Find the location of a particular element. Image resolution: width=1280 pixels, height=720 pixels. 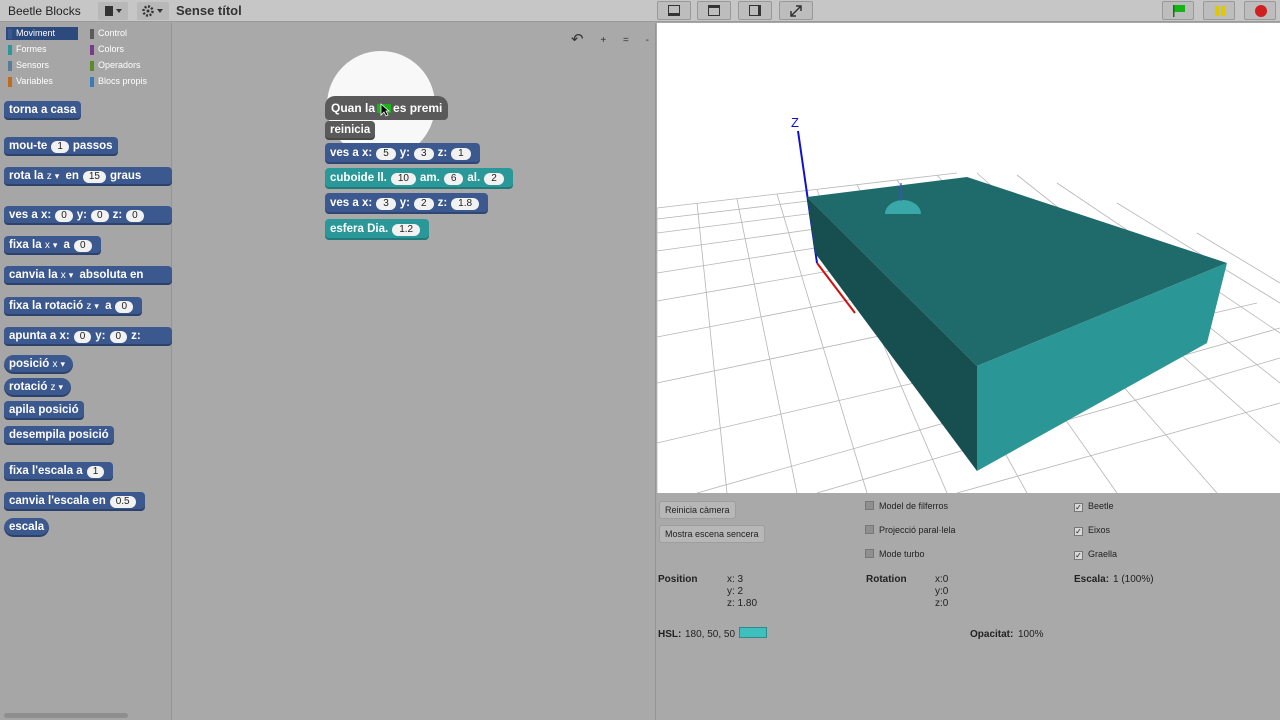

category-sensors: Sensors is located at coordinates (42, 65).